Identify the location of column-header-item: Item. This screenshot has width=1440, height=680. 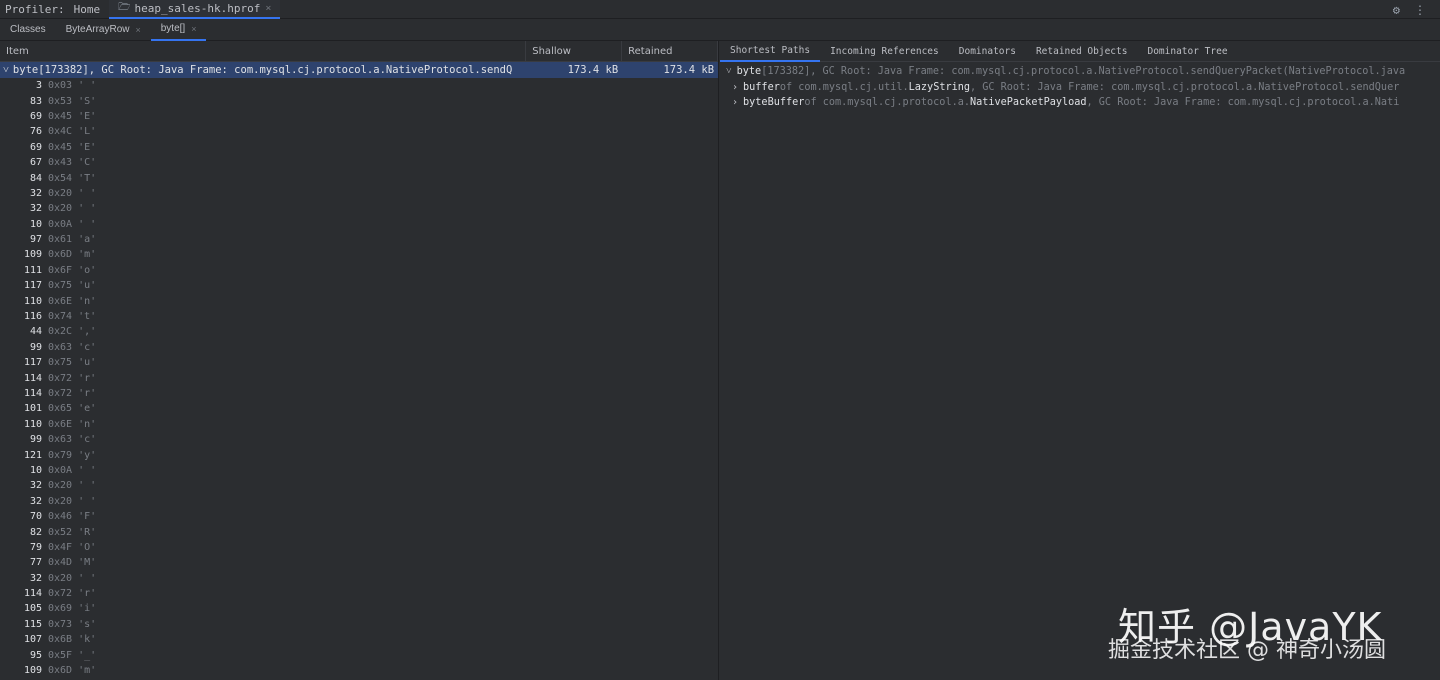
(263, 51).